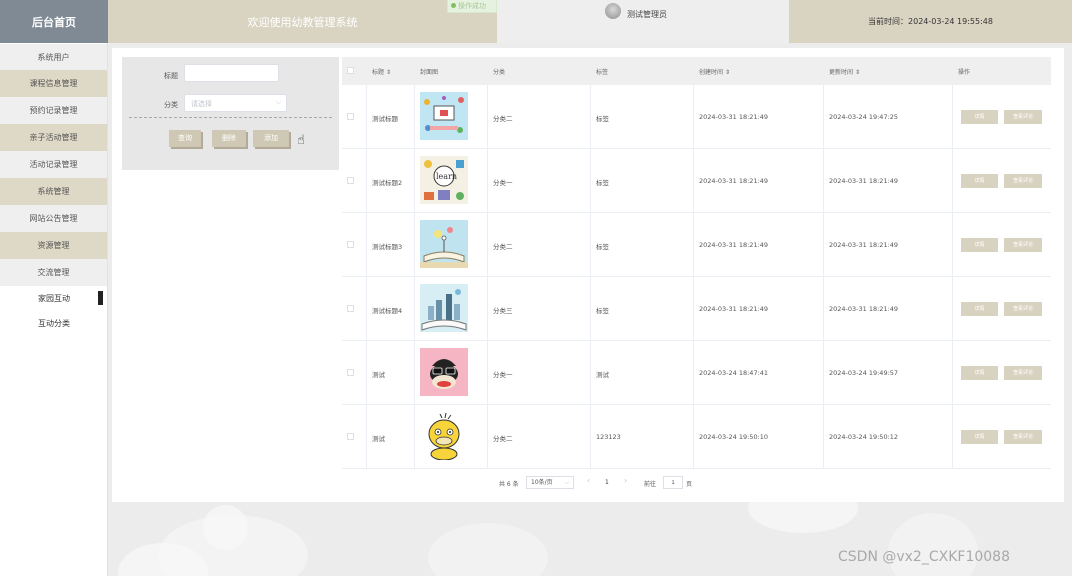 This screenshot has height=576, width=1072. I want to click on page-size-select: 10条/页 ⌵, so click(550, 482).